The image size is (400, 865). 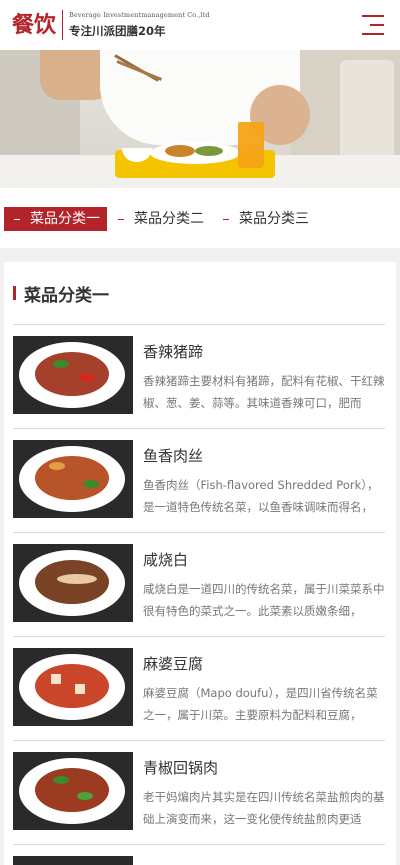 I want to click on tab-category-1: 菜品分类一, so click(x=55, y=219).